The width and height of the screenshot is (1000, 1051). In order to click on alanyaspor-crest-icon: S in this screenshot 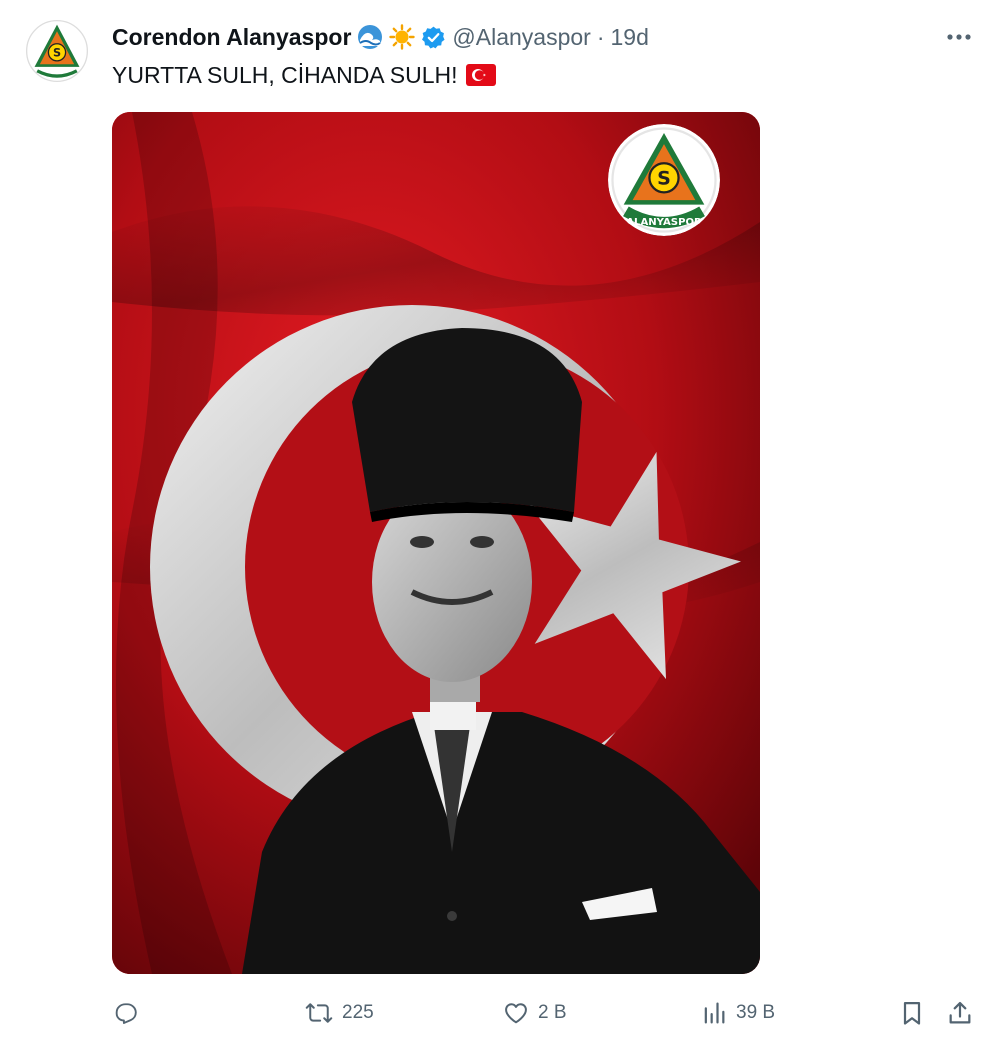, I will do `click(57, 51)`.